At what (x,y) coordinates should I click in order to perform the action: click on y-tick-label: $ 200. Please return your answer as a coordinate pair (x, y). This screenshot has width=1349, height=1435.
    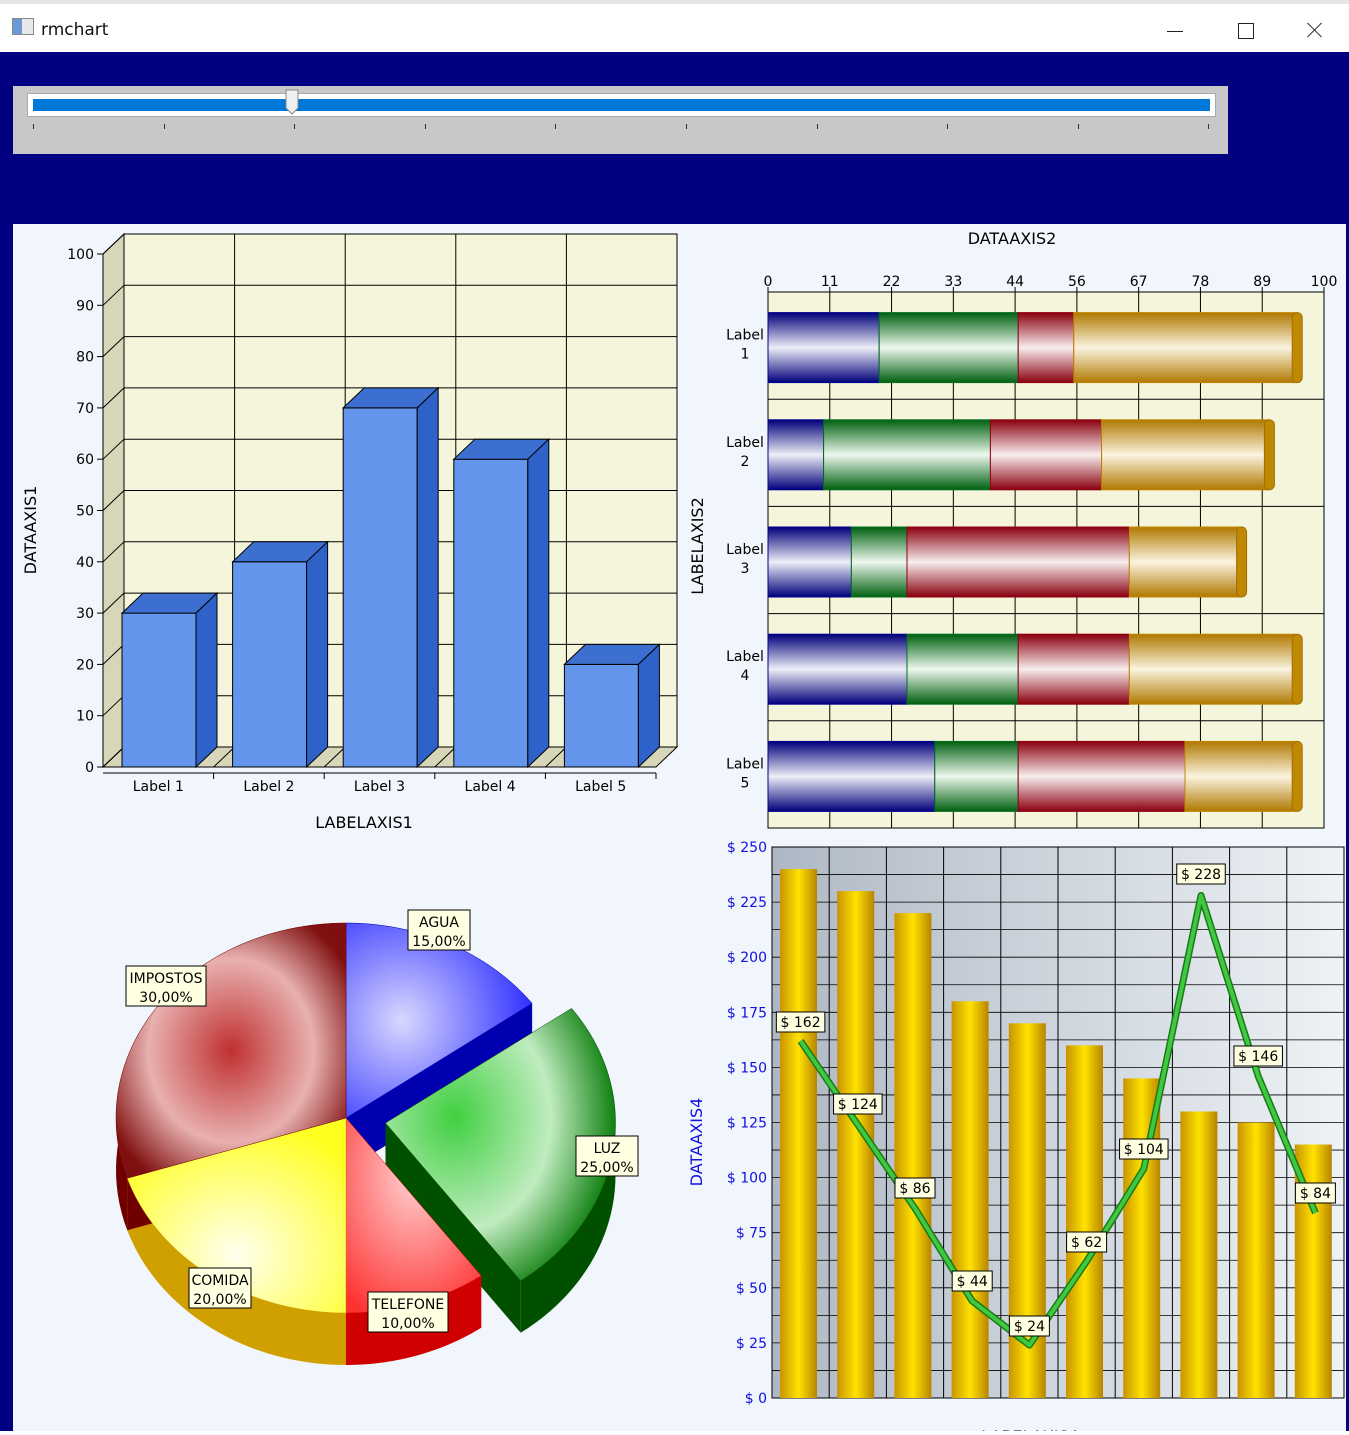
    Looking at the image, I should click on (747, 958).